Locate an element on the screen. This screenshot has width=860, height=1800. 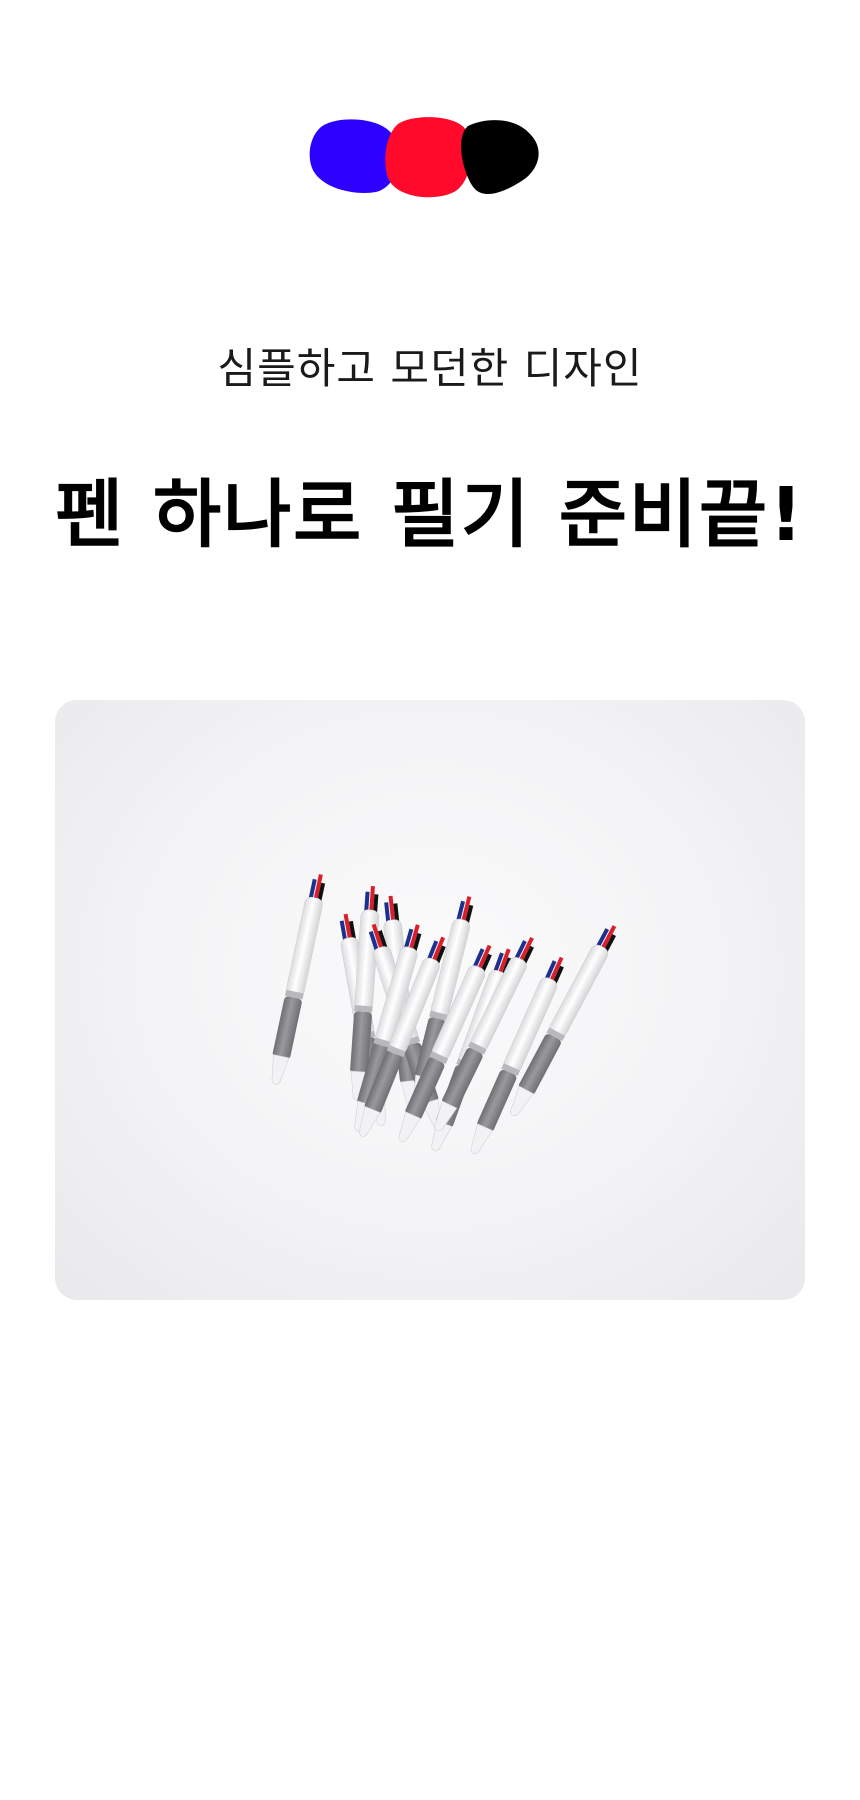
red-blob is located at coordinates (428, 157).